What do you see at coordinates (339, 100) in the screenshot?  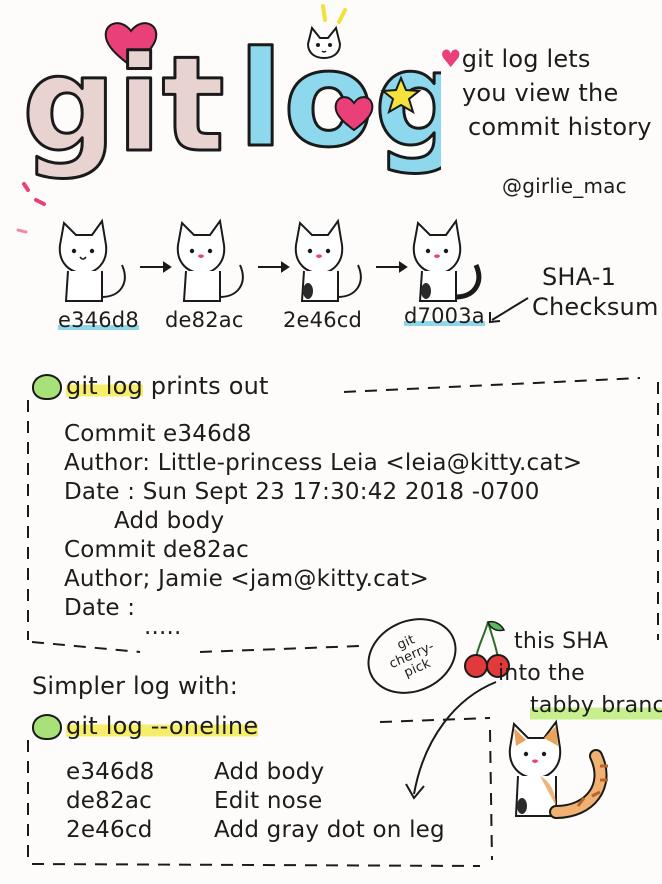 I see `log-word-art: log` at bounding box center [339, 100].